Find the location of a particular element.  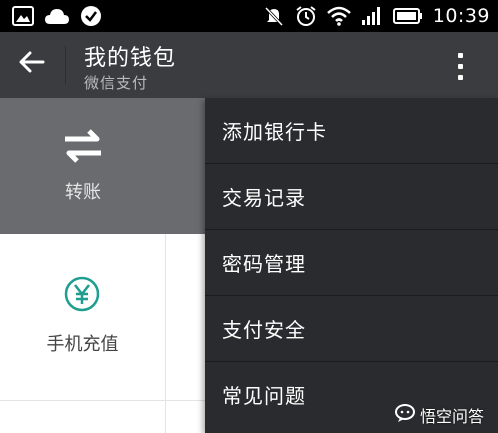

status-bar-left is located at coordinates (57, 16).